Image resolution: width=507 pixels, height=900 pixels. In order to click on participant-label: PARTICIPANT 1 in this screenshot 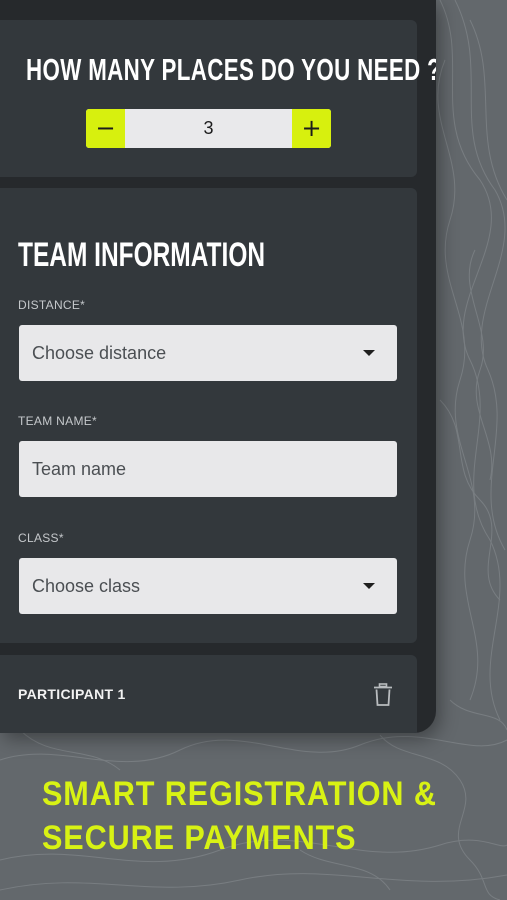, I will do `click(72, 694)`.